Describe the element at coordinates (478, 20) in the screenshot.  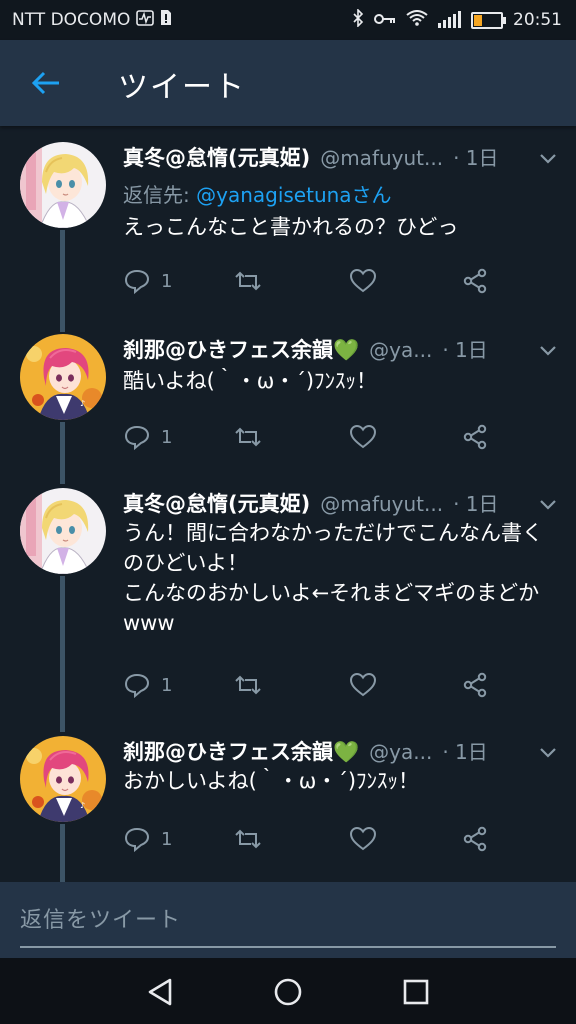
I see `battery-level` at that location.